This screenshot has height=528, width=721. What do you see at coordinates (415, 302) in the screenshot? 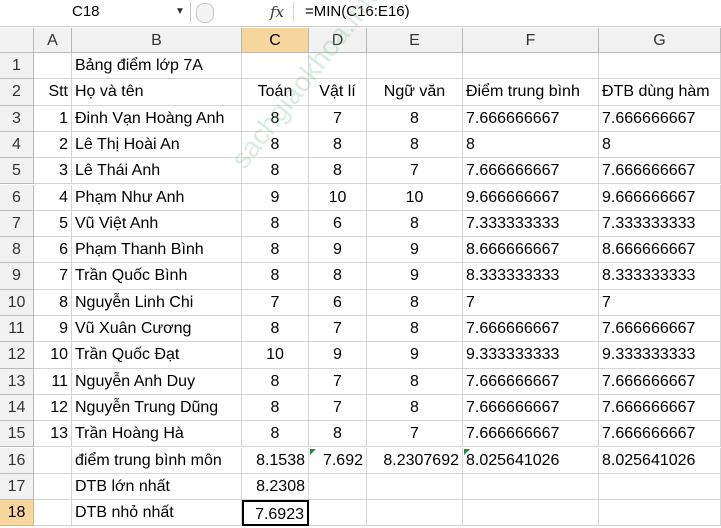
I see `cell-e10: 8` at bounding box center [415, 302].